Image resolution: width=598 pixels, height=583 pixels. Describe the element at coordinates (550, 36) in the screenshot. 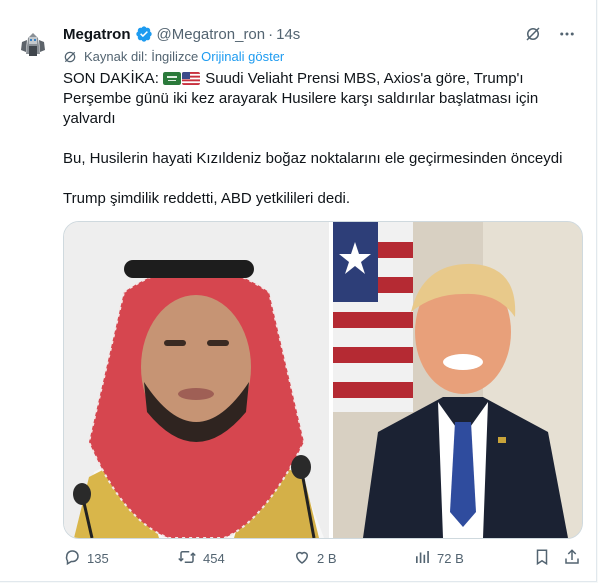

I see `tweet-top-actions` at that location.